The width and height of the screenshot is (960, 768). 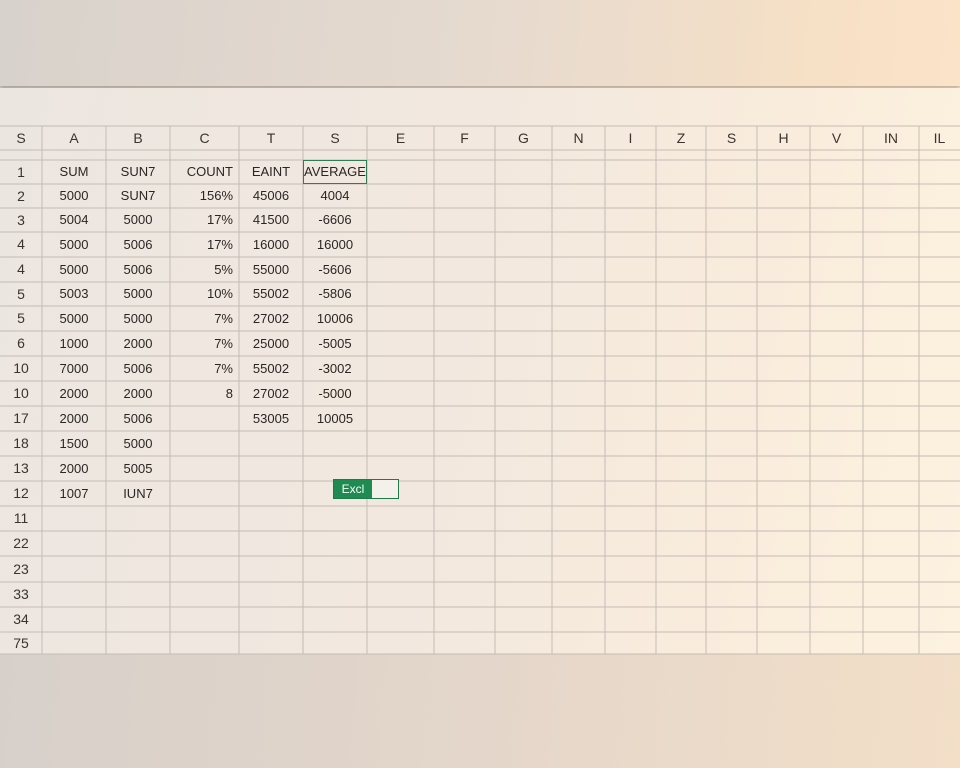 I want to click on row-header: 3, so click(x=21, y=220).